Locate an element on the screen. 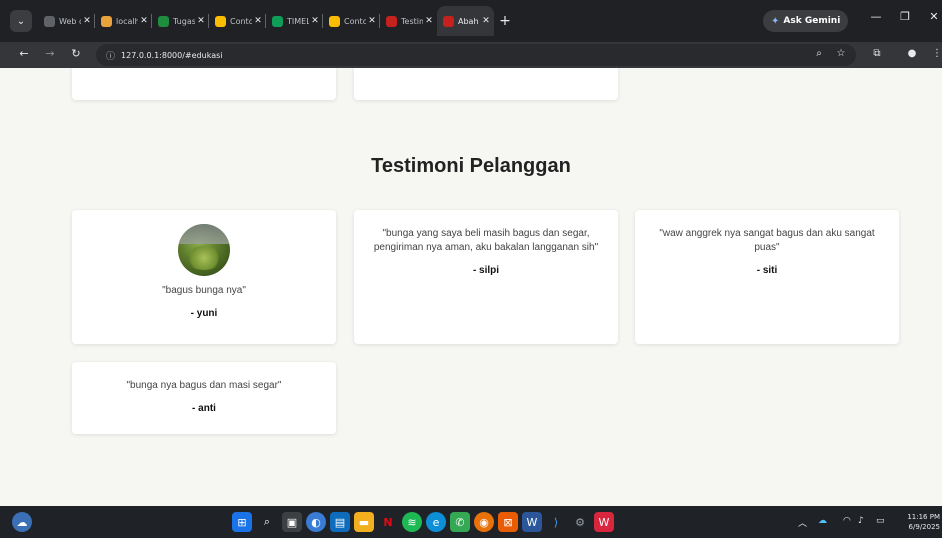 The image size is (942, 538). netflix-icon: N is located at coordinates (388, 522).